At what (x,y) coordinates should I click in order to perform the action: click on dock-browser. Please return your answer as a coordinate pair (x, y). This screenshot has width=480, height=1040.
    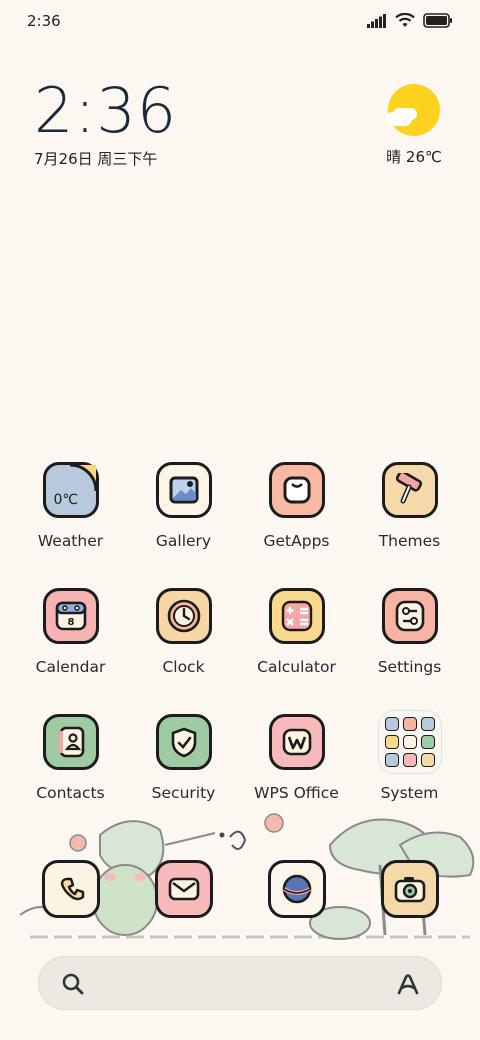
    Looking at the image, I should click on (296, 889).